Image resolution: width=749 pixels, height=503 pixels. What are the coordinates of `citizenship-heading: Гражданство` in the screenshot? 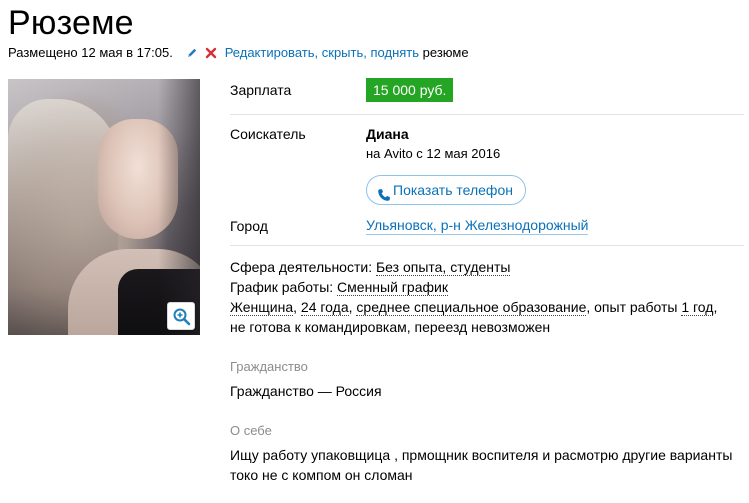 It's located at (269, 366).